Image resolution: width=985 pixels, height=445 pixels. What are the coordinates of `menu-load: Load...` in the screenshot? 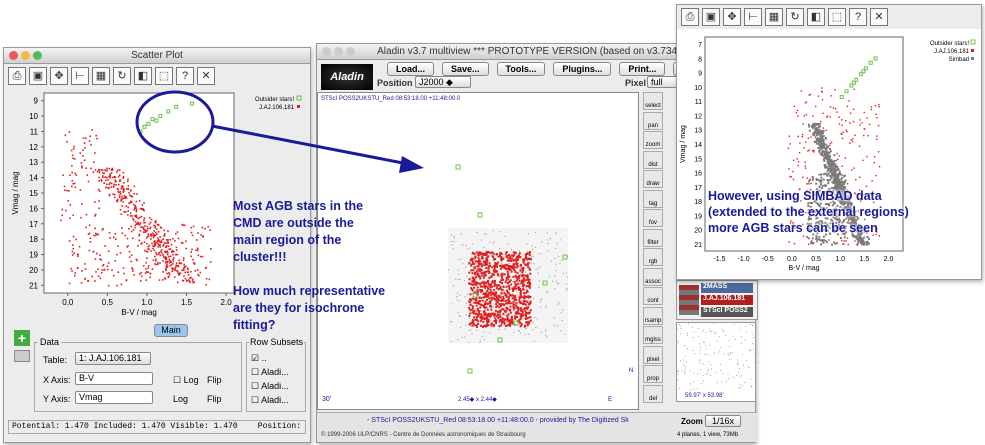 It's located at (410, 69).